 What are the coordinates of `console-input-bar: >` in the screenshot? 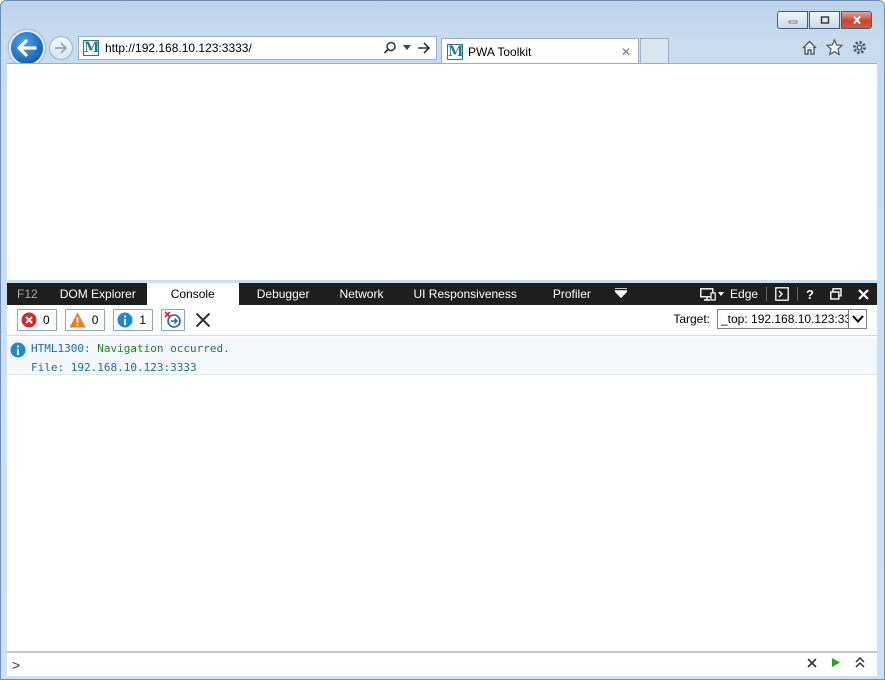 It's located at (442, 663).